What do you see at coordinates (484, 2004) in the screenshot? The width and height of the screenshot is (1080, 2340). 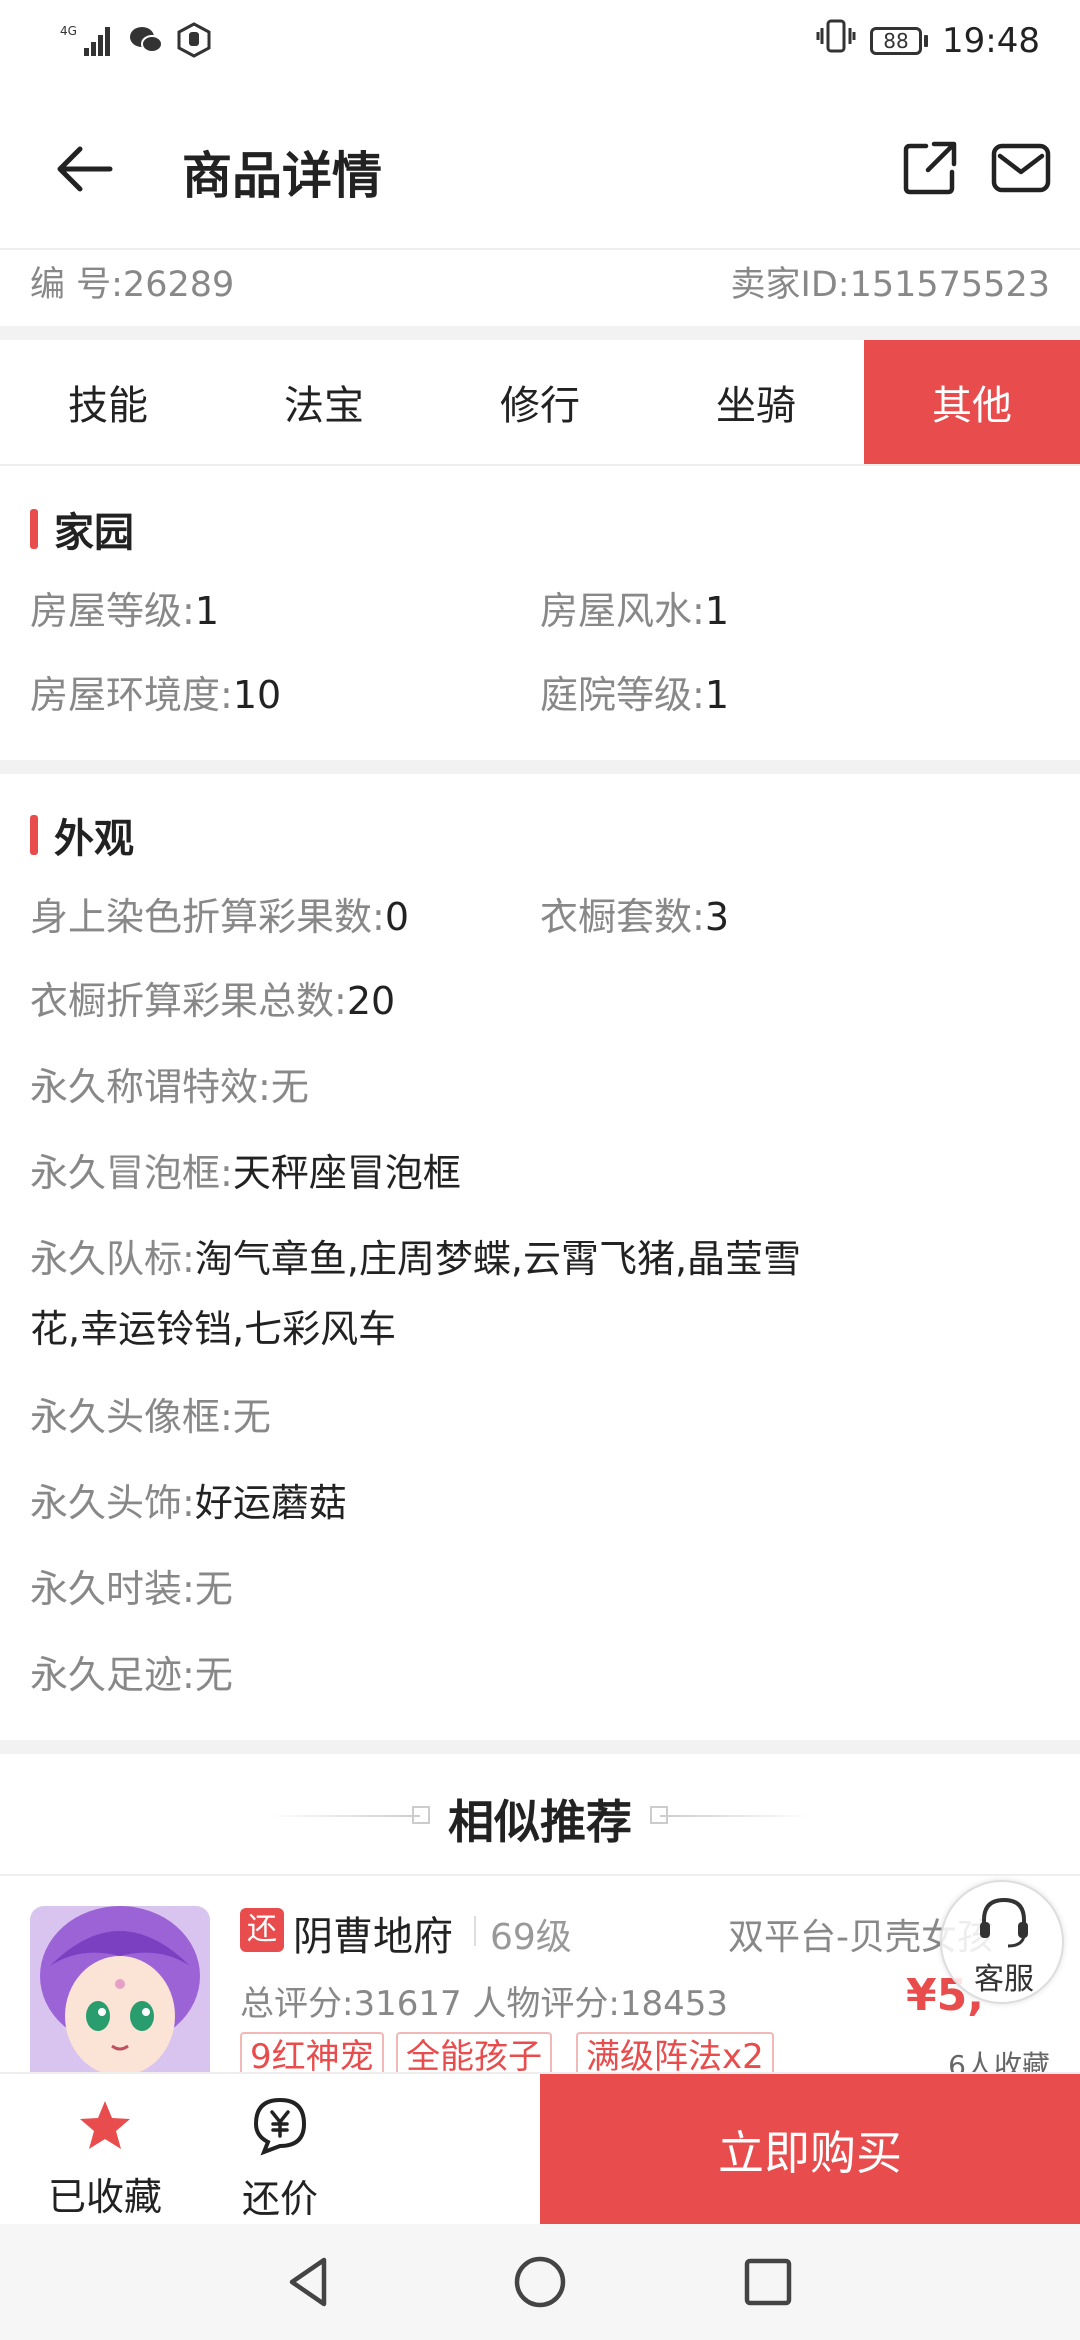 I see `score-text: 总评分:31617 人物评分:18453` at bounding box center [484, 2004].